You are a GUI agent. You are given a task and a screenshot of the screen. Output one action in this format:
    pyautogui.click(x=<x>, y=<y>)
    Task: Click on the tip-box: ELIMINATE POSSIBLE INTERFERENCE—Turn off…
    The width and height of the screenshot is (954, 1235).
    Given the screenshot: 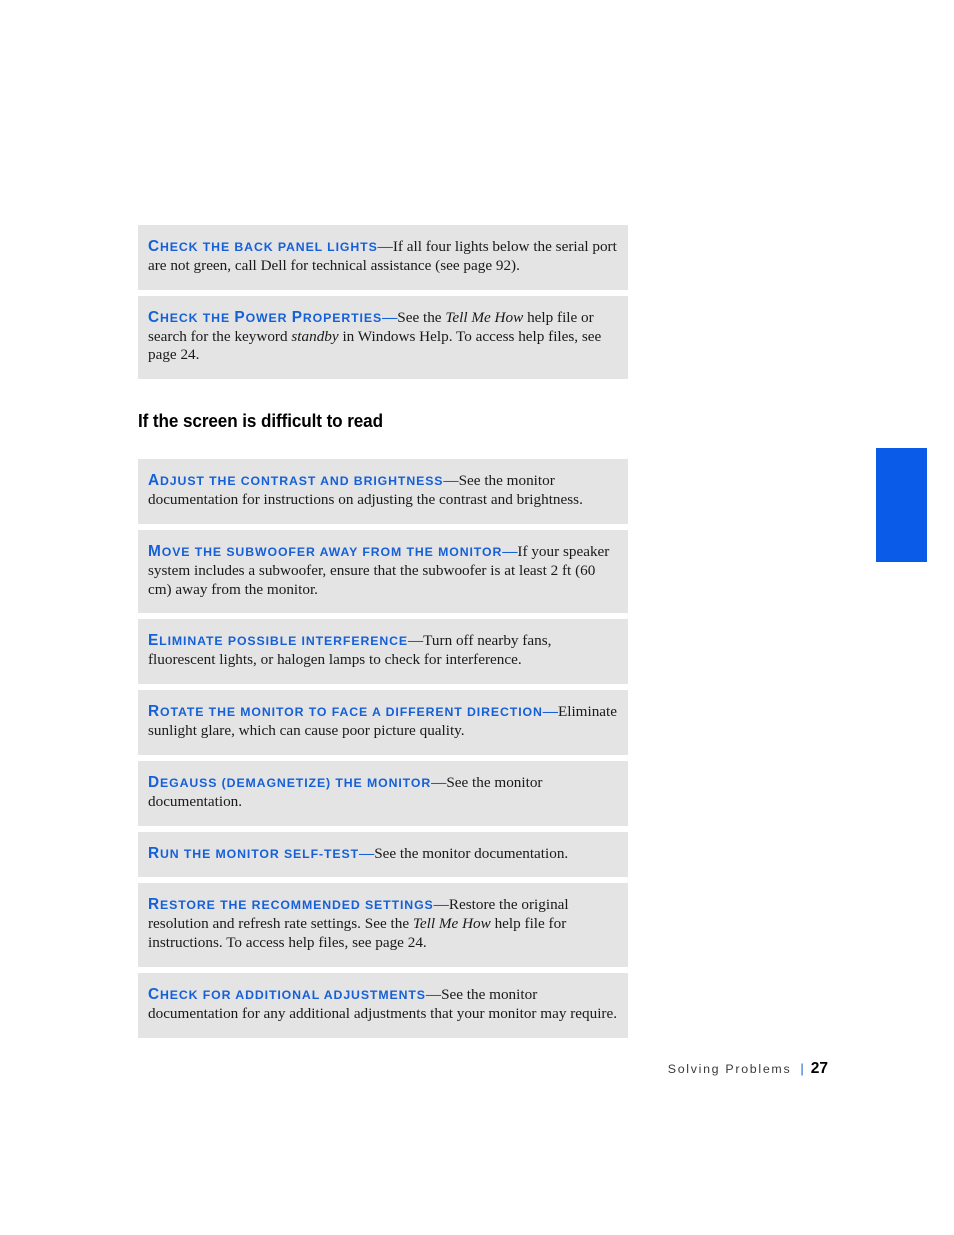 What is the action you would take?
    pyautogui.click(x=383, y=652)
    